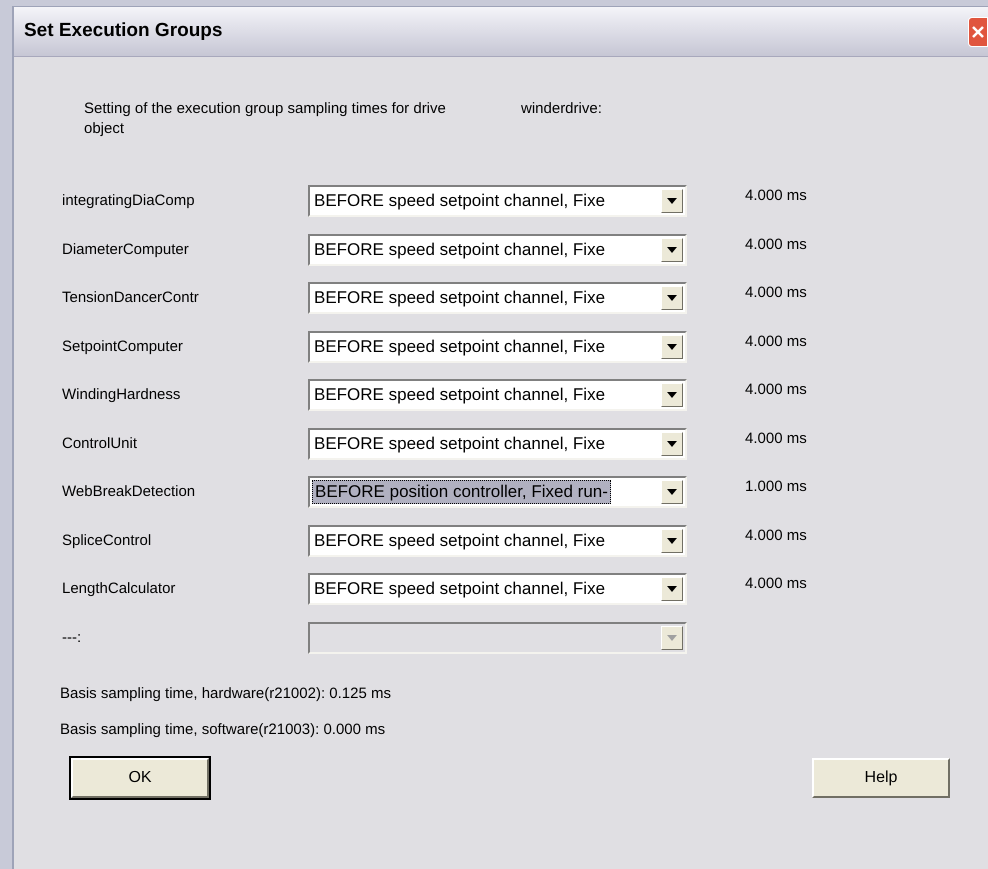 The height and width of the screenshot is (869, 988). Describe the element at coordinates (881, 778) in the screenshot. I see `dialog-button: Help` at that location.